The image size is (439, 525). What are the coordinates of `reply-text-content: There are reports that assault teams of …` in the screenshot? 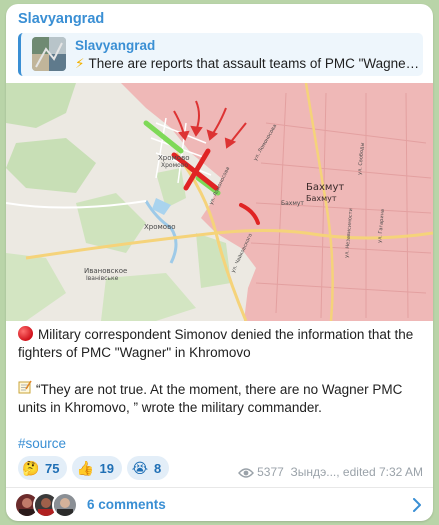 It's located at (254, 63).